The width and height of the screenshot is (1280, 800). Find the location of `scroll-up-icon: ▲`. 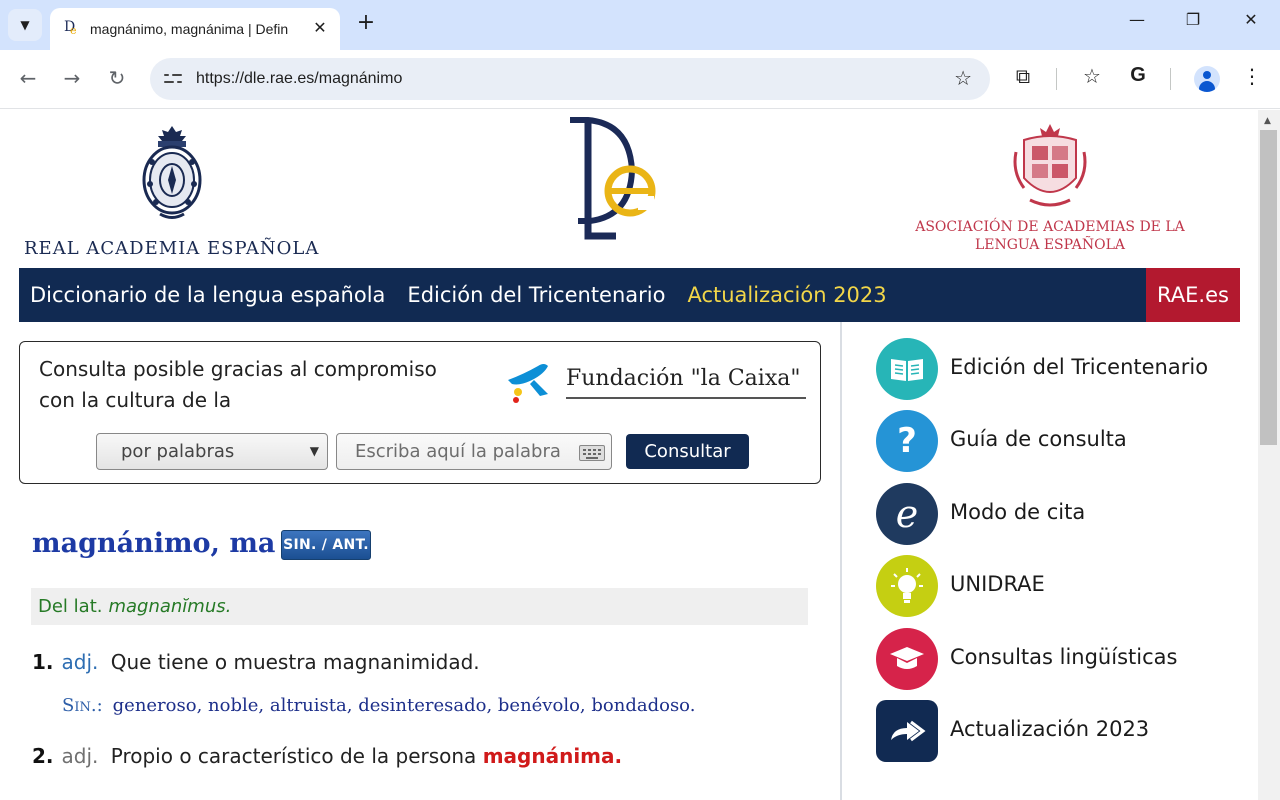

scroll-up-icon: ▲ is located at coordinates (1267, 121).